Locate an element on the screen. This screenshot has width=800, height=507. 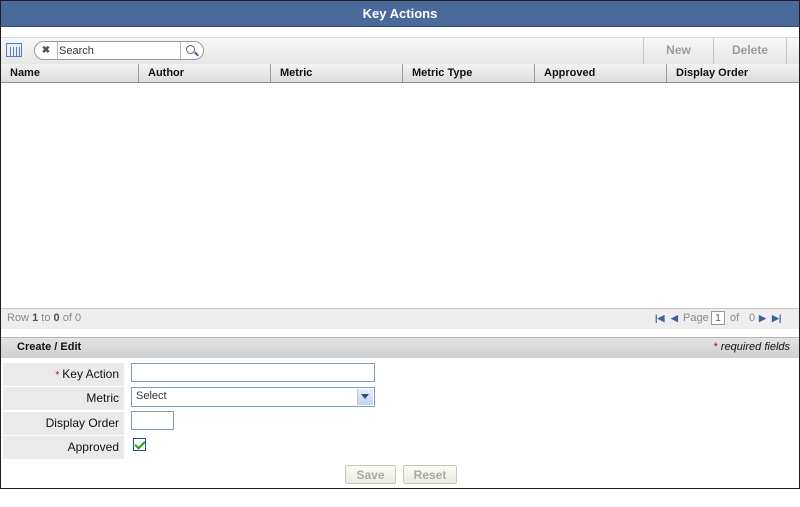
section-title: Create / Edit is located at coordinates (49, 347).